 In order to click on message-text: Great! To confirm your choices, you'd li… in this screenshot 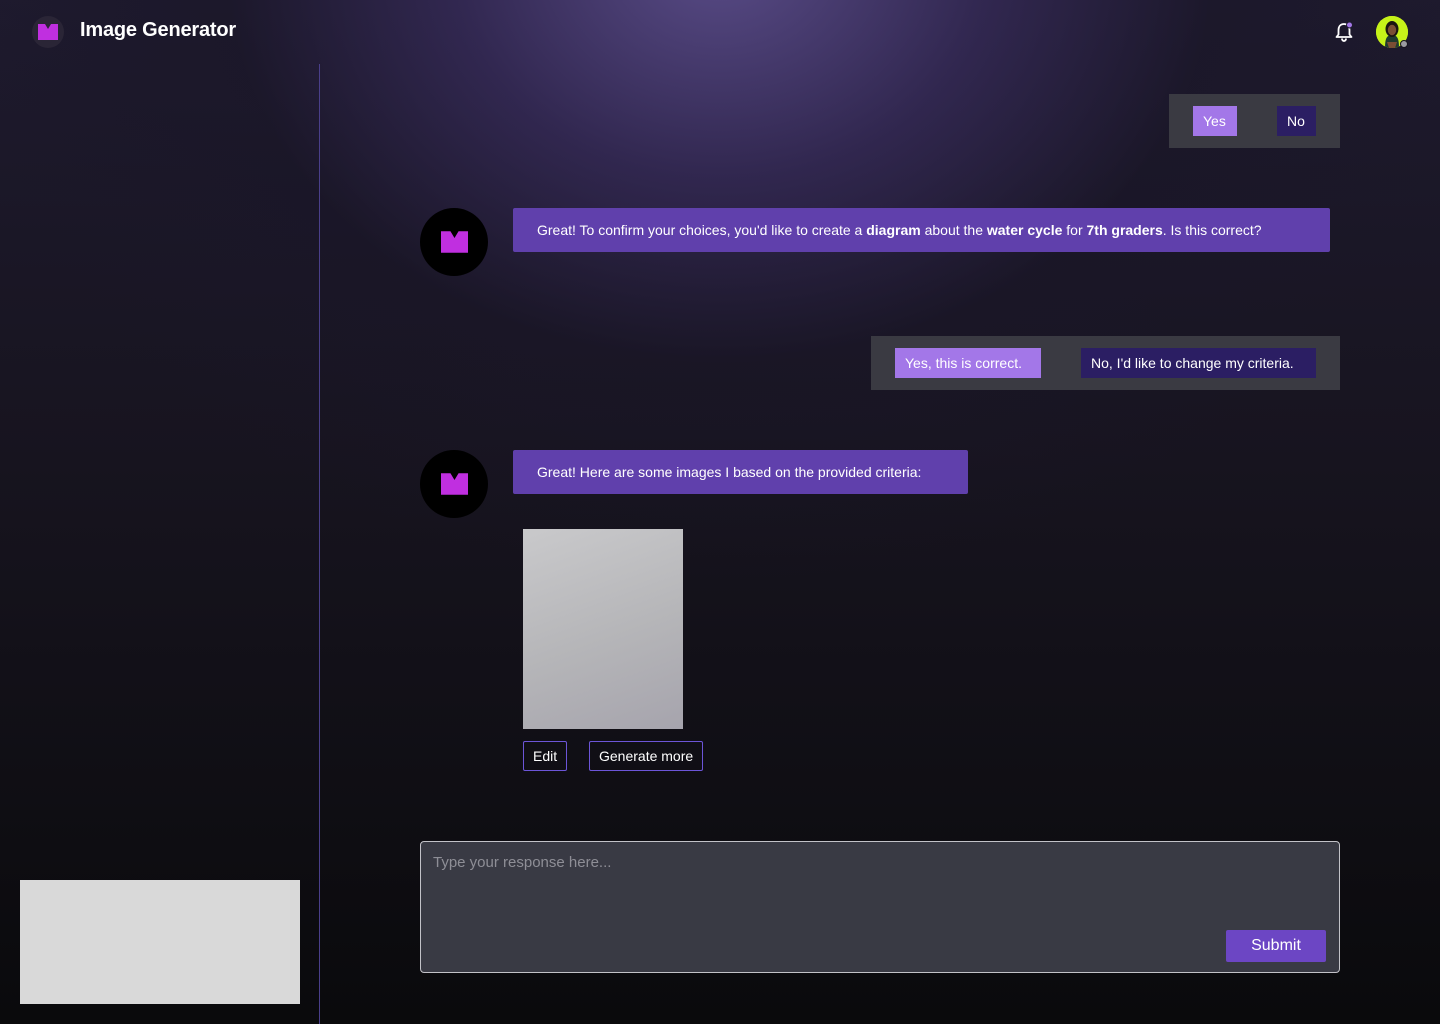, I will do `click(702, 230)`.